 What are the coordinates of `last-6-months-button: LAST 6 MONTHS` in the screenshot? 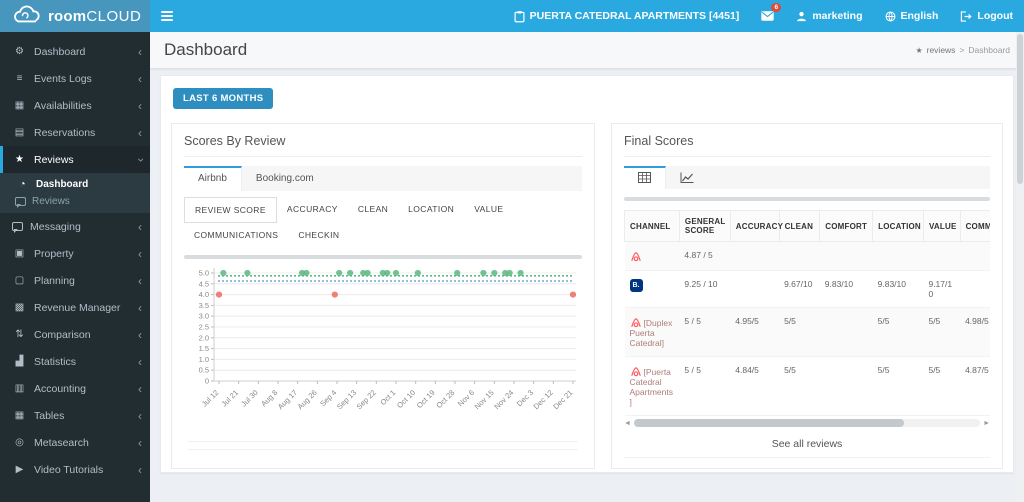 It's located at (223, 98).